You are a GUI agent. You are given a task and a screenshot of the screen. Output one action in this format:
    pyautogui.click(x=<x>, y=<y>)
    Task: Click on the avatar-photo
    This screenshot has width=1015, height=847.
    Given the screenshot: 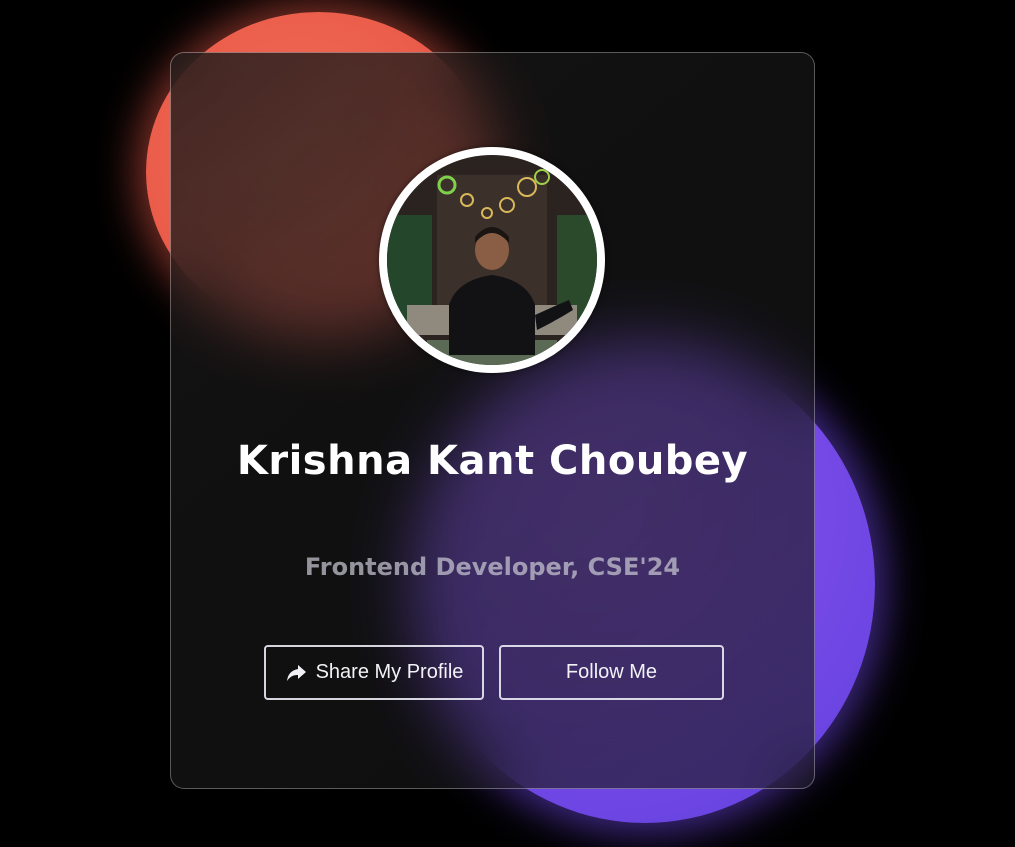 What is the action you would take?
    pyautogui.click(x=492, y=260)
    